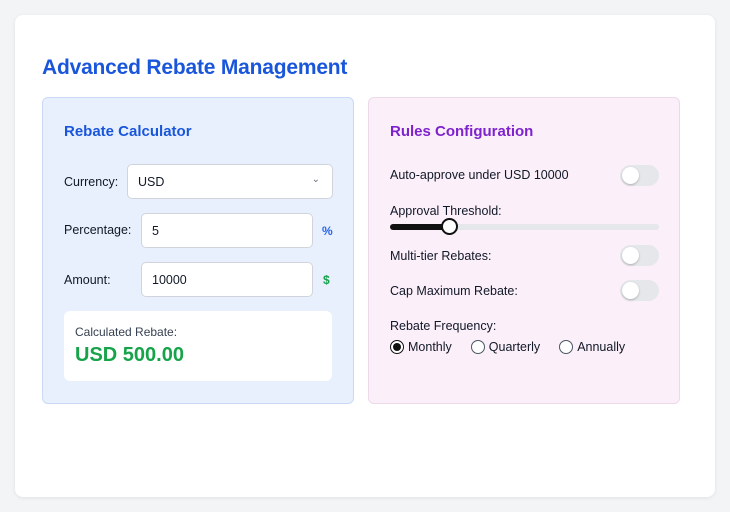 The width and height of the screenshot is (730, 512). What do you see at coordinates (128, 131) in the screenshot?
I see `calculator-title: Rebate Calculator` at bounding box center [128, 131].